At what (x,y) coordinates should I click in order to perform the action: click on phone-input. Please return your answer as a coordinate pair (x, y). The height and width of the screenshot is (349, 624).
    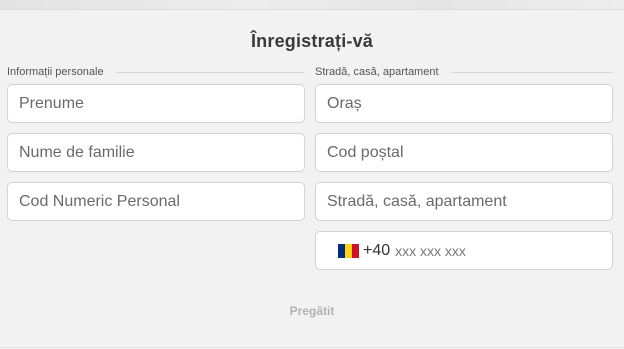
    Looking at the image, I should click on (503, 250).